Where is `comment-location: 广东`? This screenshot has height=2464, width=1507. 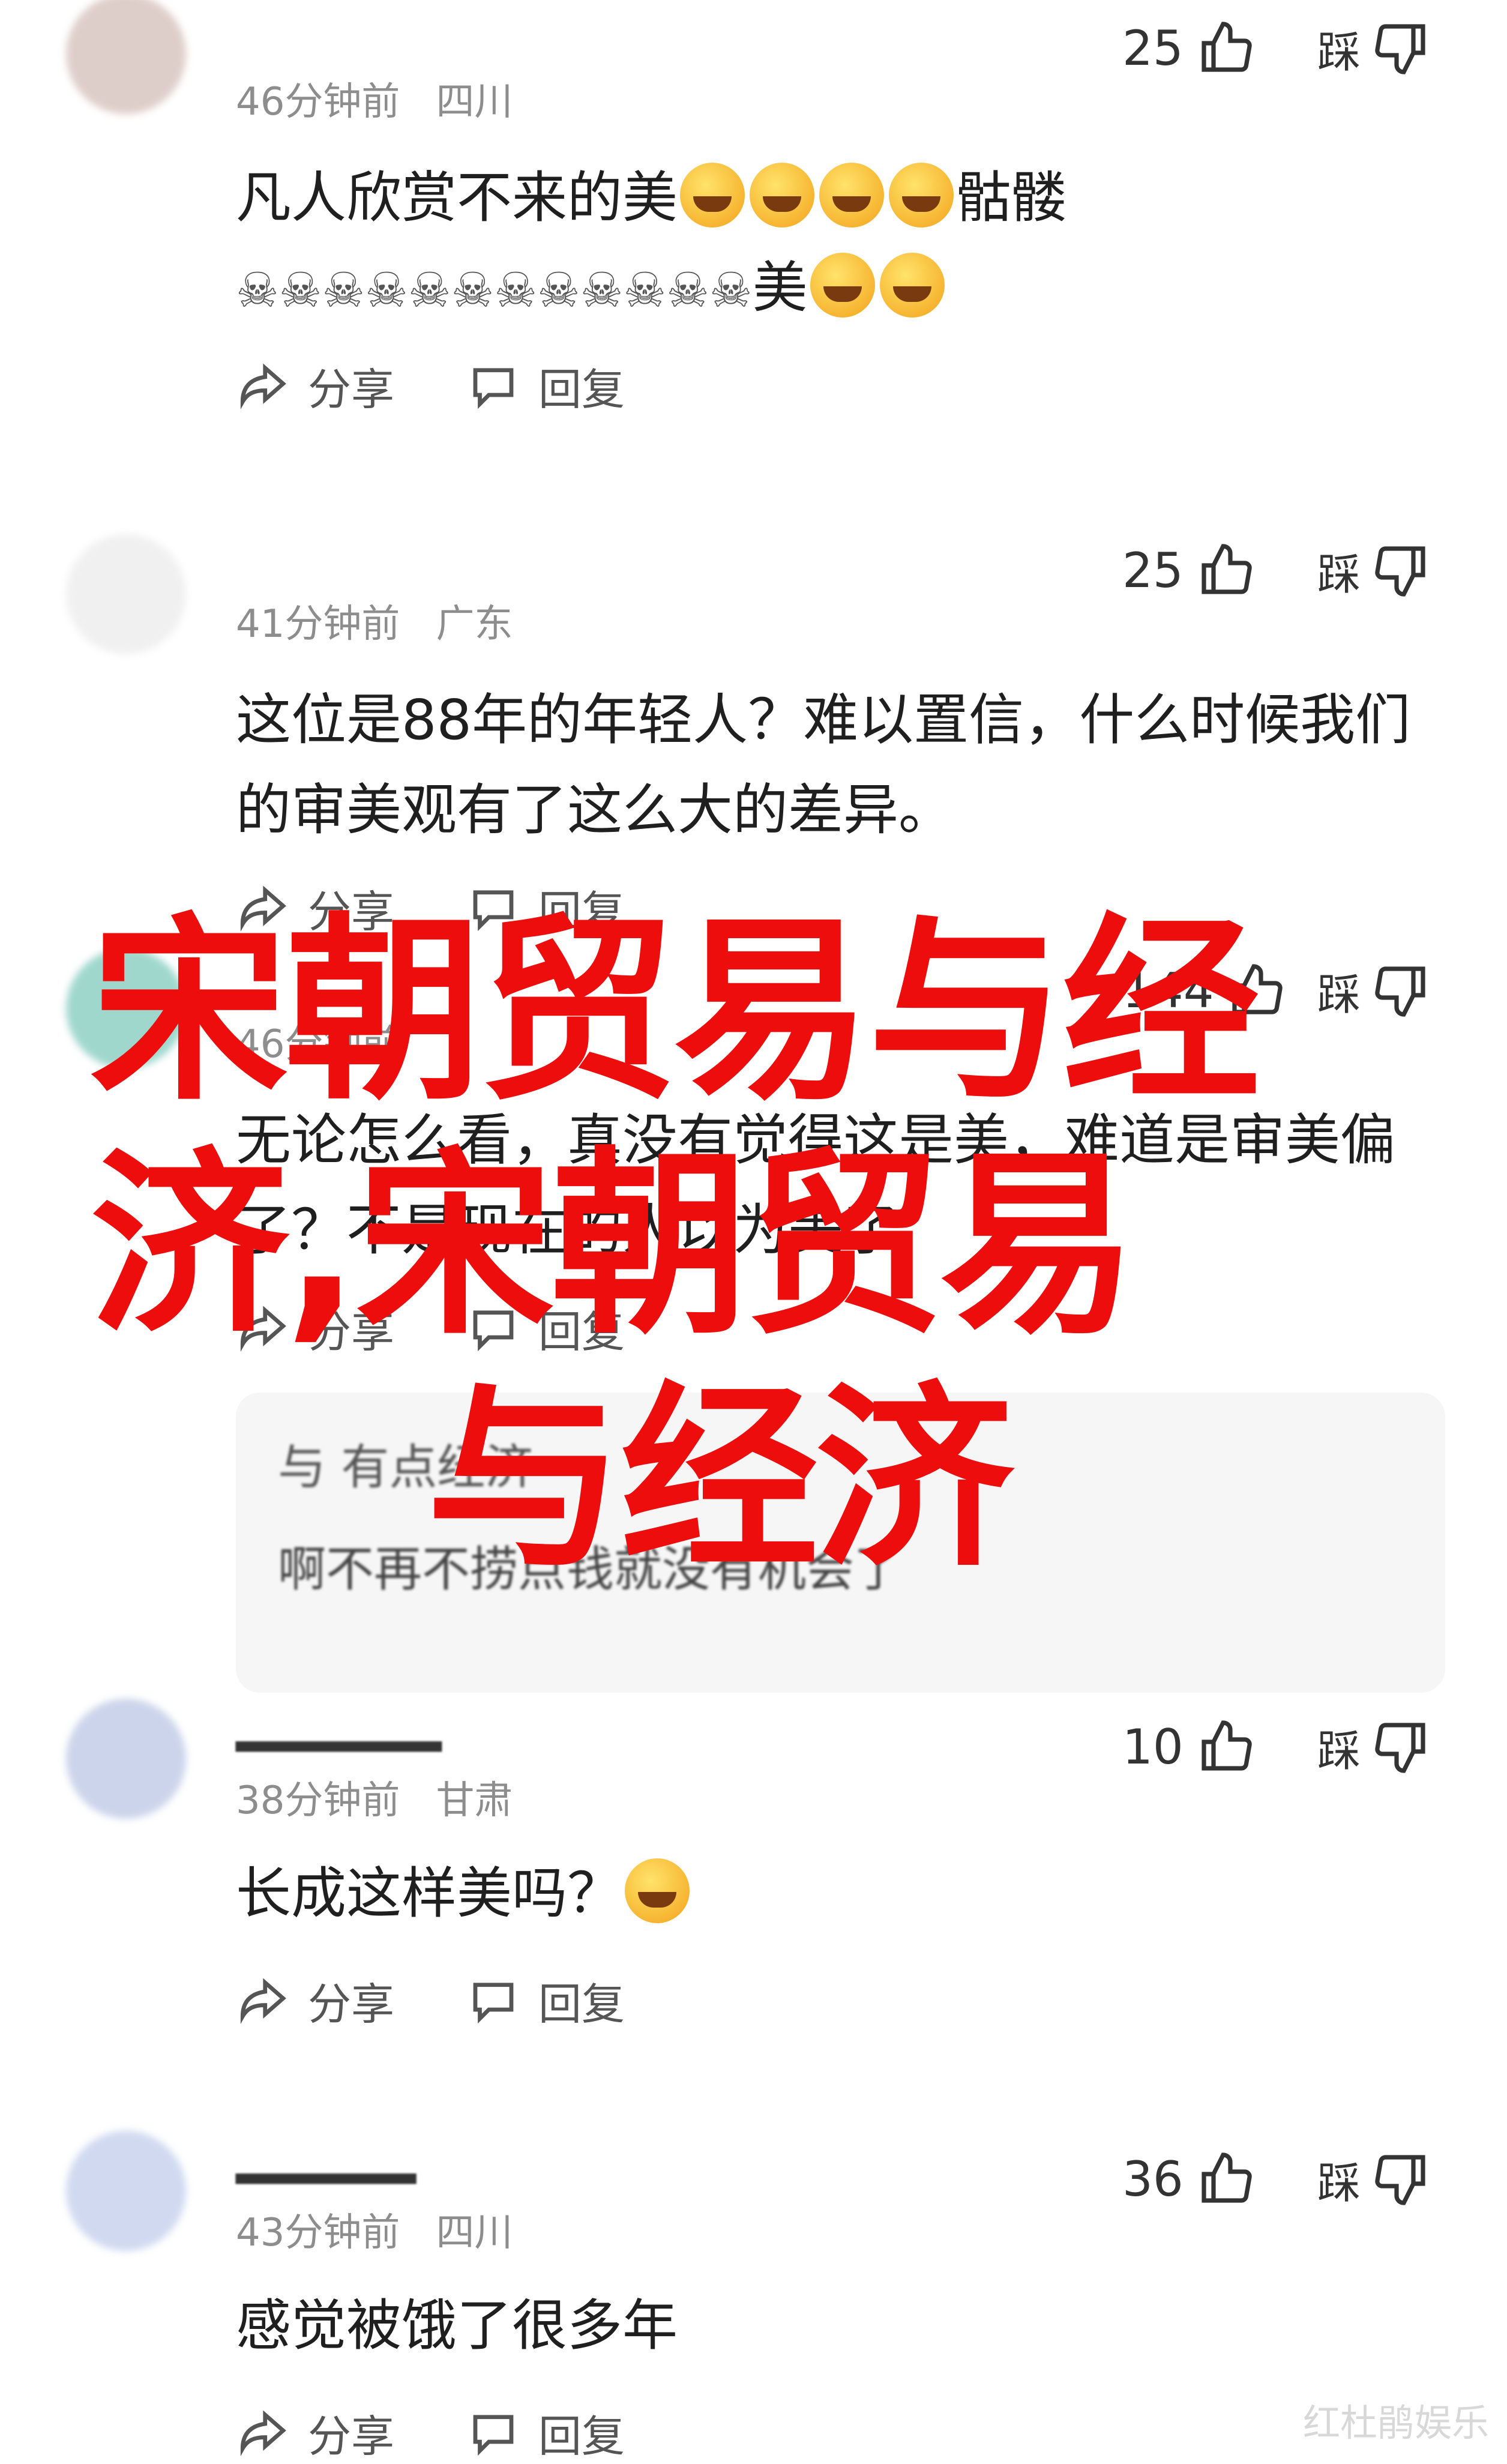
comment-location: 广东 is located at coordinates (474, 624).